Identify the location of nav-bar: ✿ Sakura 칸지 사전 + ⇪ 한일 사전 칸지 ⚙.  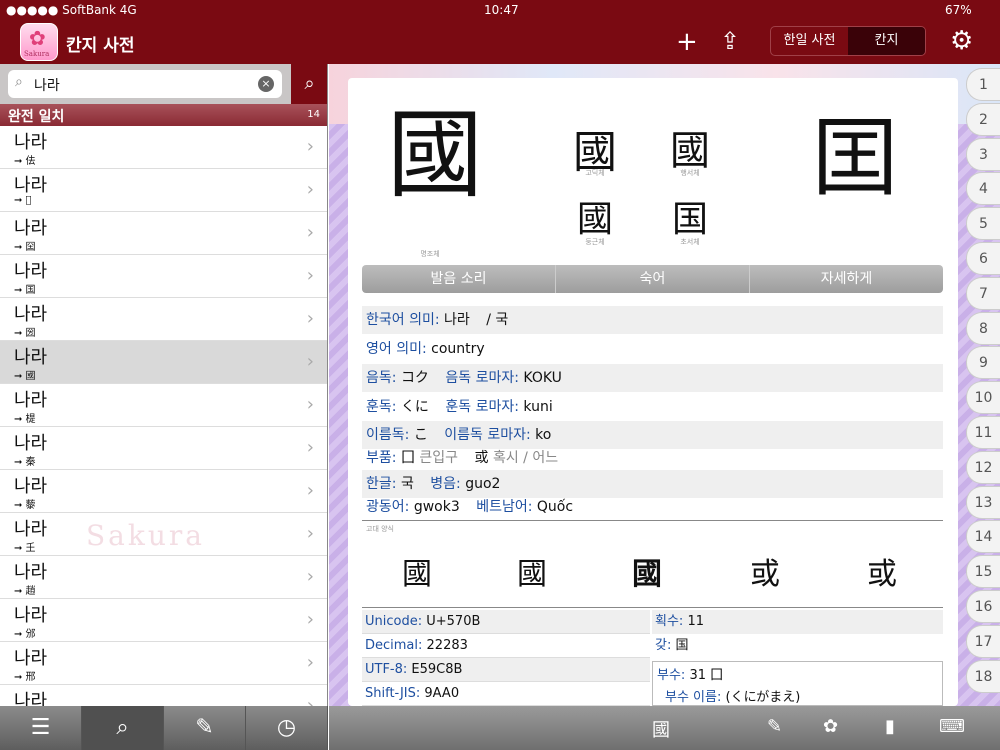
(500, 42).